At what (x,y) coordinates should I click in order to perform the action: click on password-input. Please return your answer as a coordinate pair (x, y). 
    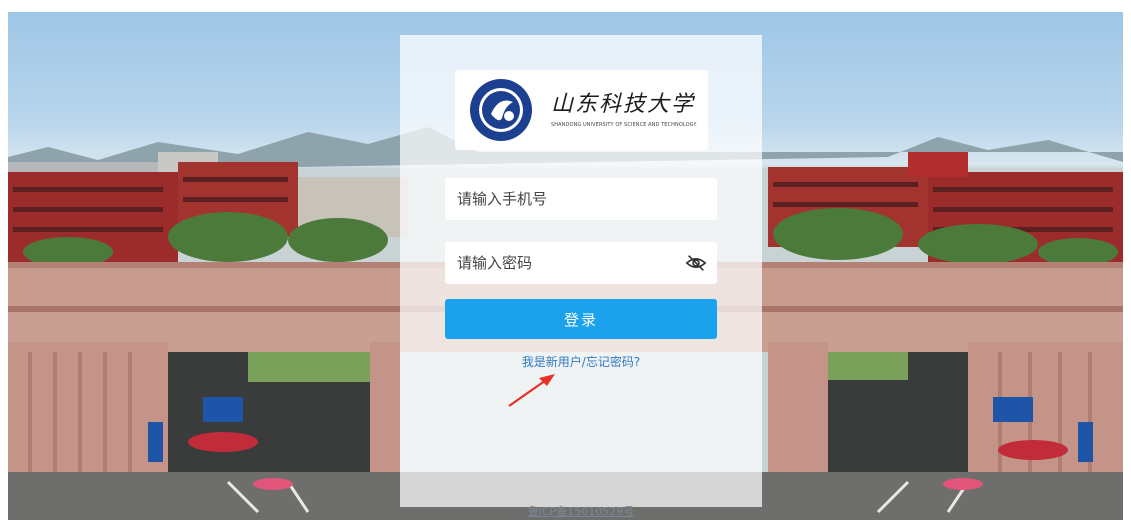
    Looking at the image, I should click on (581, 263).